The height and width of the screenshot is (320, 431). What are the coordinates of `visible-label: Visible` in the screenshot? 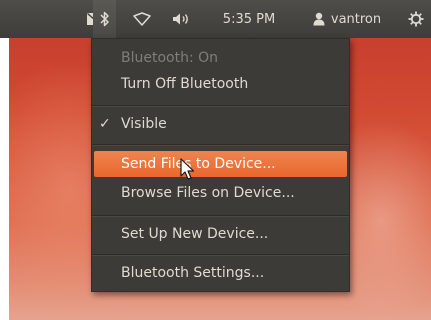 It's located at (144, 124).